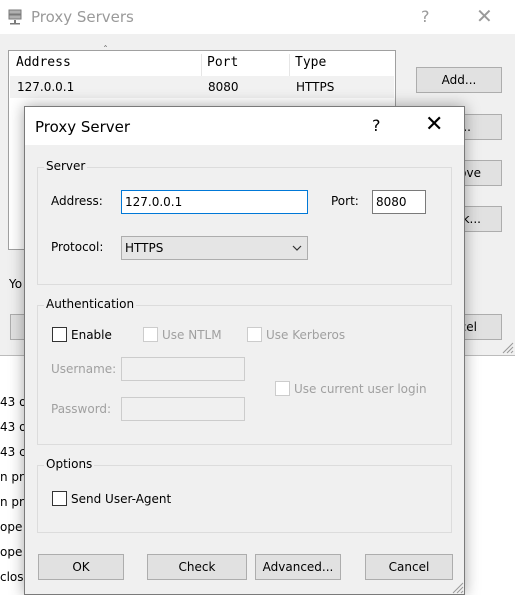  I want to click on column-header-type: Type, so click(310, 63).